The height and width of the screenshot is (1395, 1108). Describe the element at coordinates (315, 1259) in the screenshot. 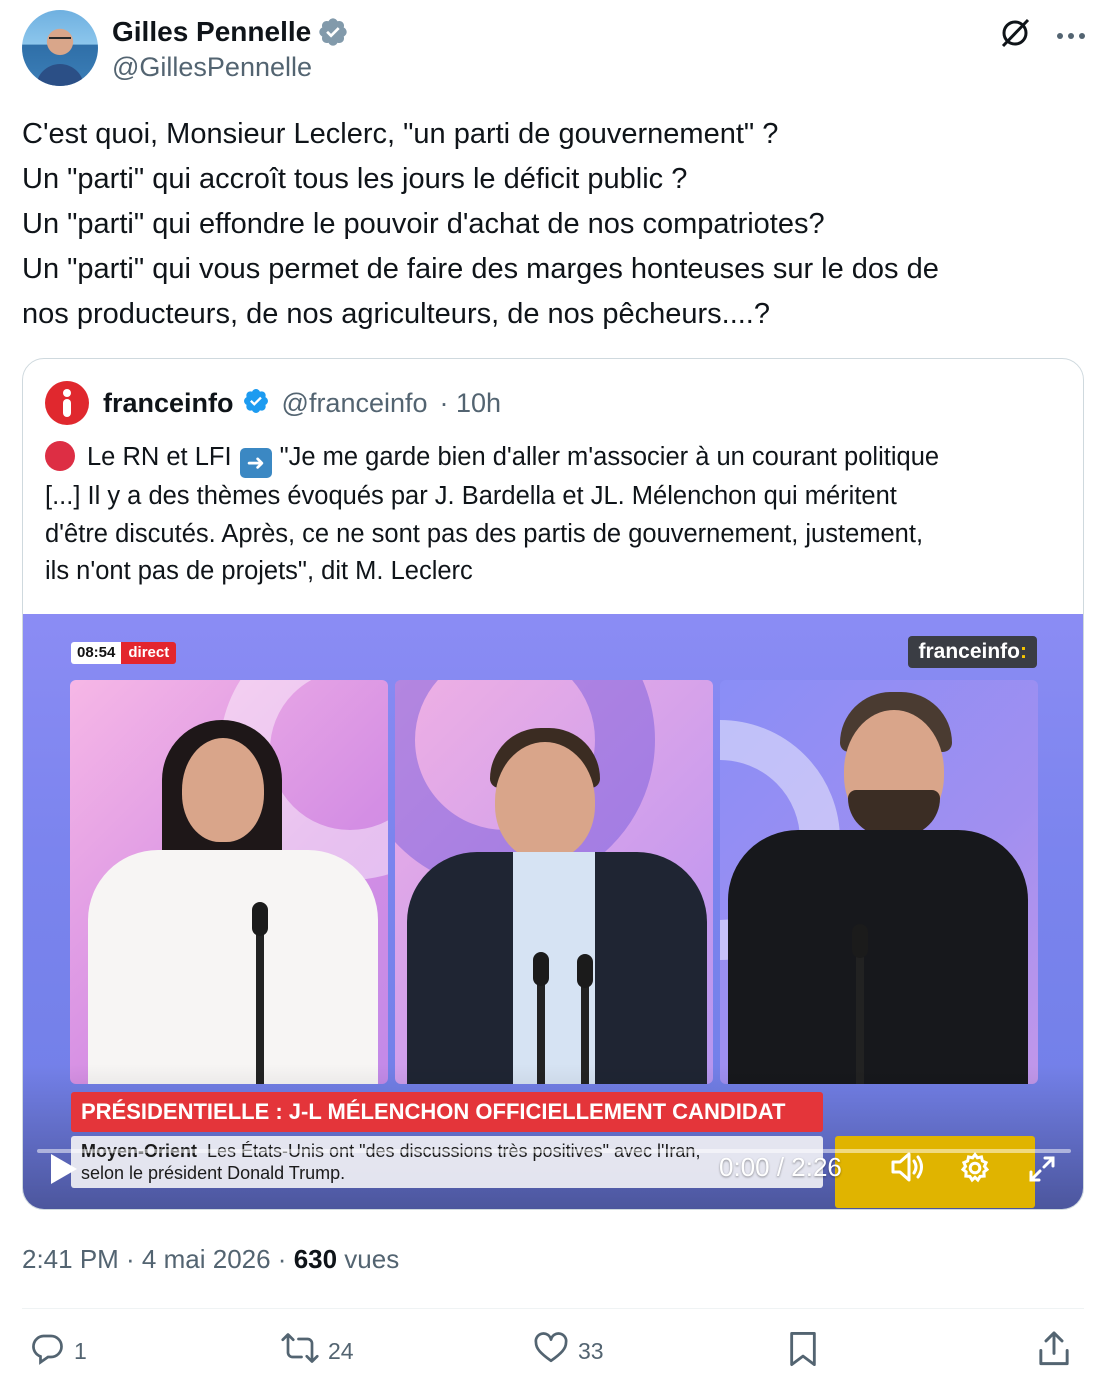

I see `views-count: 630` at that location.